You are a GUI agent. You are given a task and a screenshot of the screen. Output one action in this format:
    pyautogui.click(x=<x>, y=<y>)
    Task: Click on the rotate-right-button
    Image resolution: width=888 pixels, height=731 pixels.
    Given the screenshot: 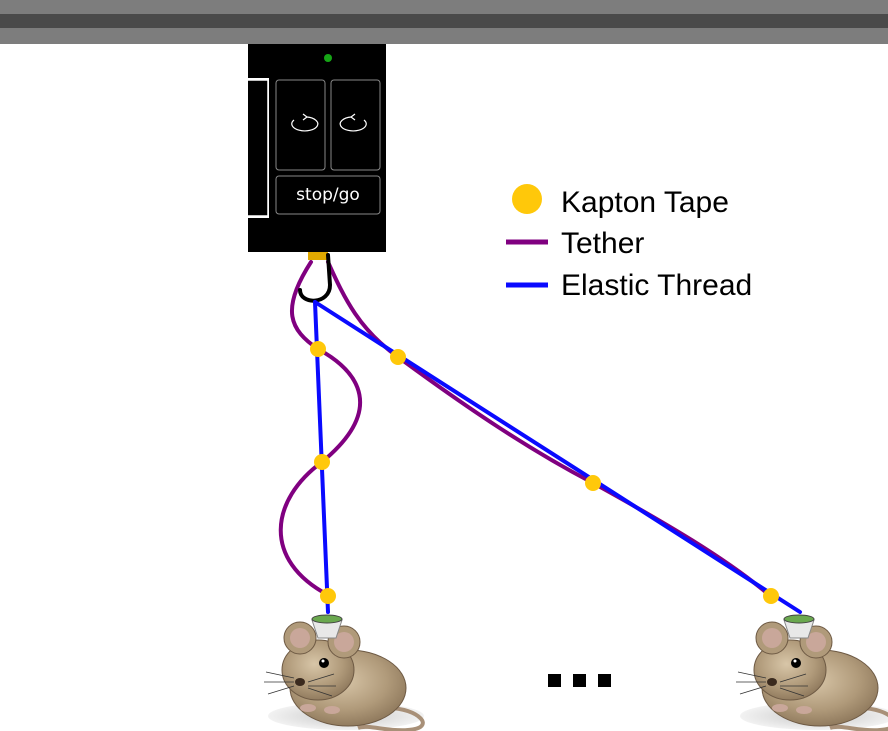 What is the action you would take?
    pyautogui.click(x=355, y=125)
    